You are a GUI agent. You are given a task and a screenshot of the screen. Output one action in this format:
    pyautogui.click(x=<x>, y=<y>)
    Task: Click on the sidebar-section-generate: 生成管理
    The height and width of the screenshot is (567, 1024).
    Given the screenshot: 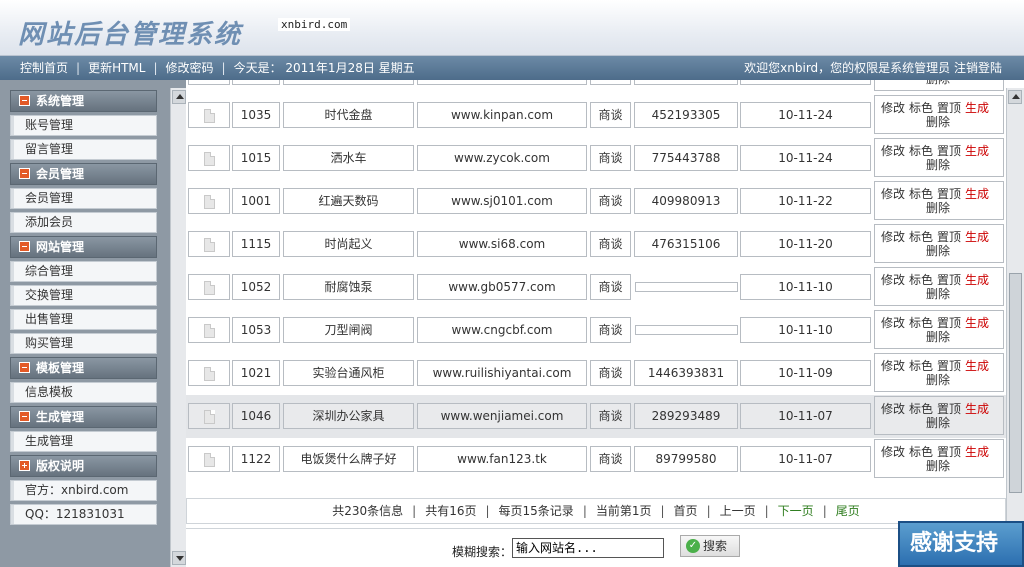 What is the action you would take?
    pyautogui.click(x=83, y=417)
    